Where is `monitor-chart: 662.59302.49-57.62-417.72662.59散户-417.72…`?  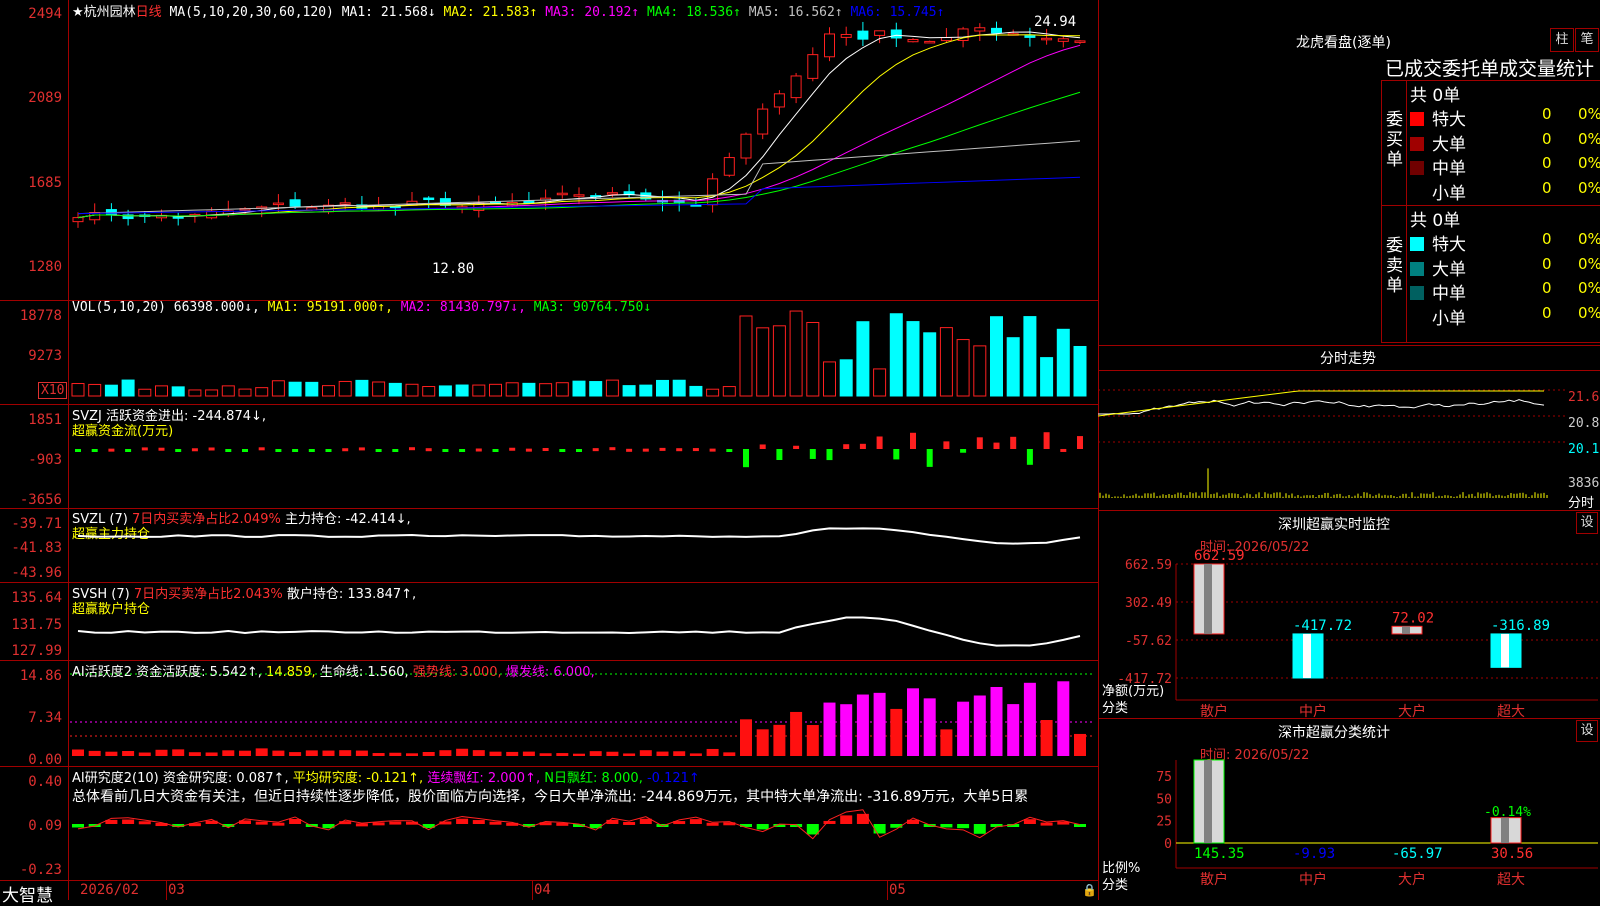
monitor-chart: 662.59302.49-57.62-417.72662.59散户-417.72… is located at coordinates (1349, 615).